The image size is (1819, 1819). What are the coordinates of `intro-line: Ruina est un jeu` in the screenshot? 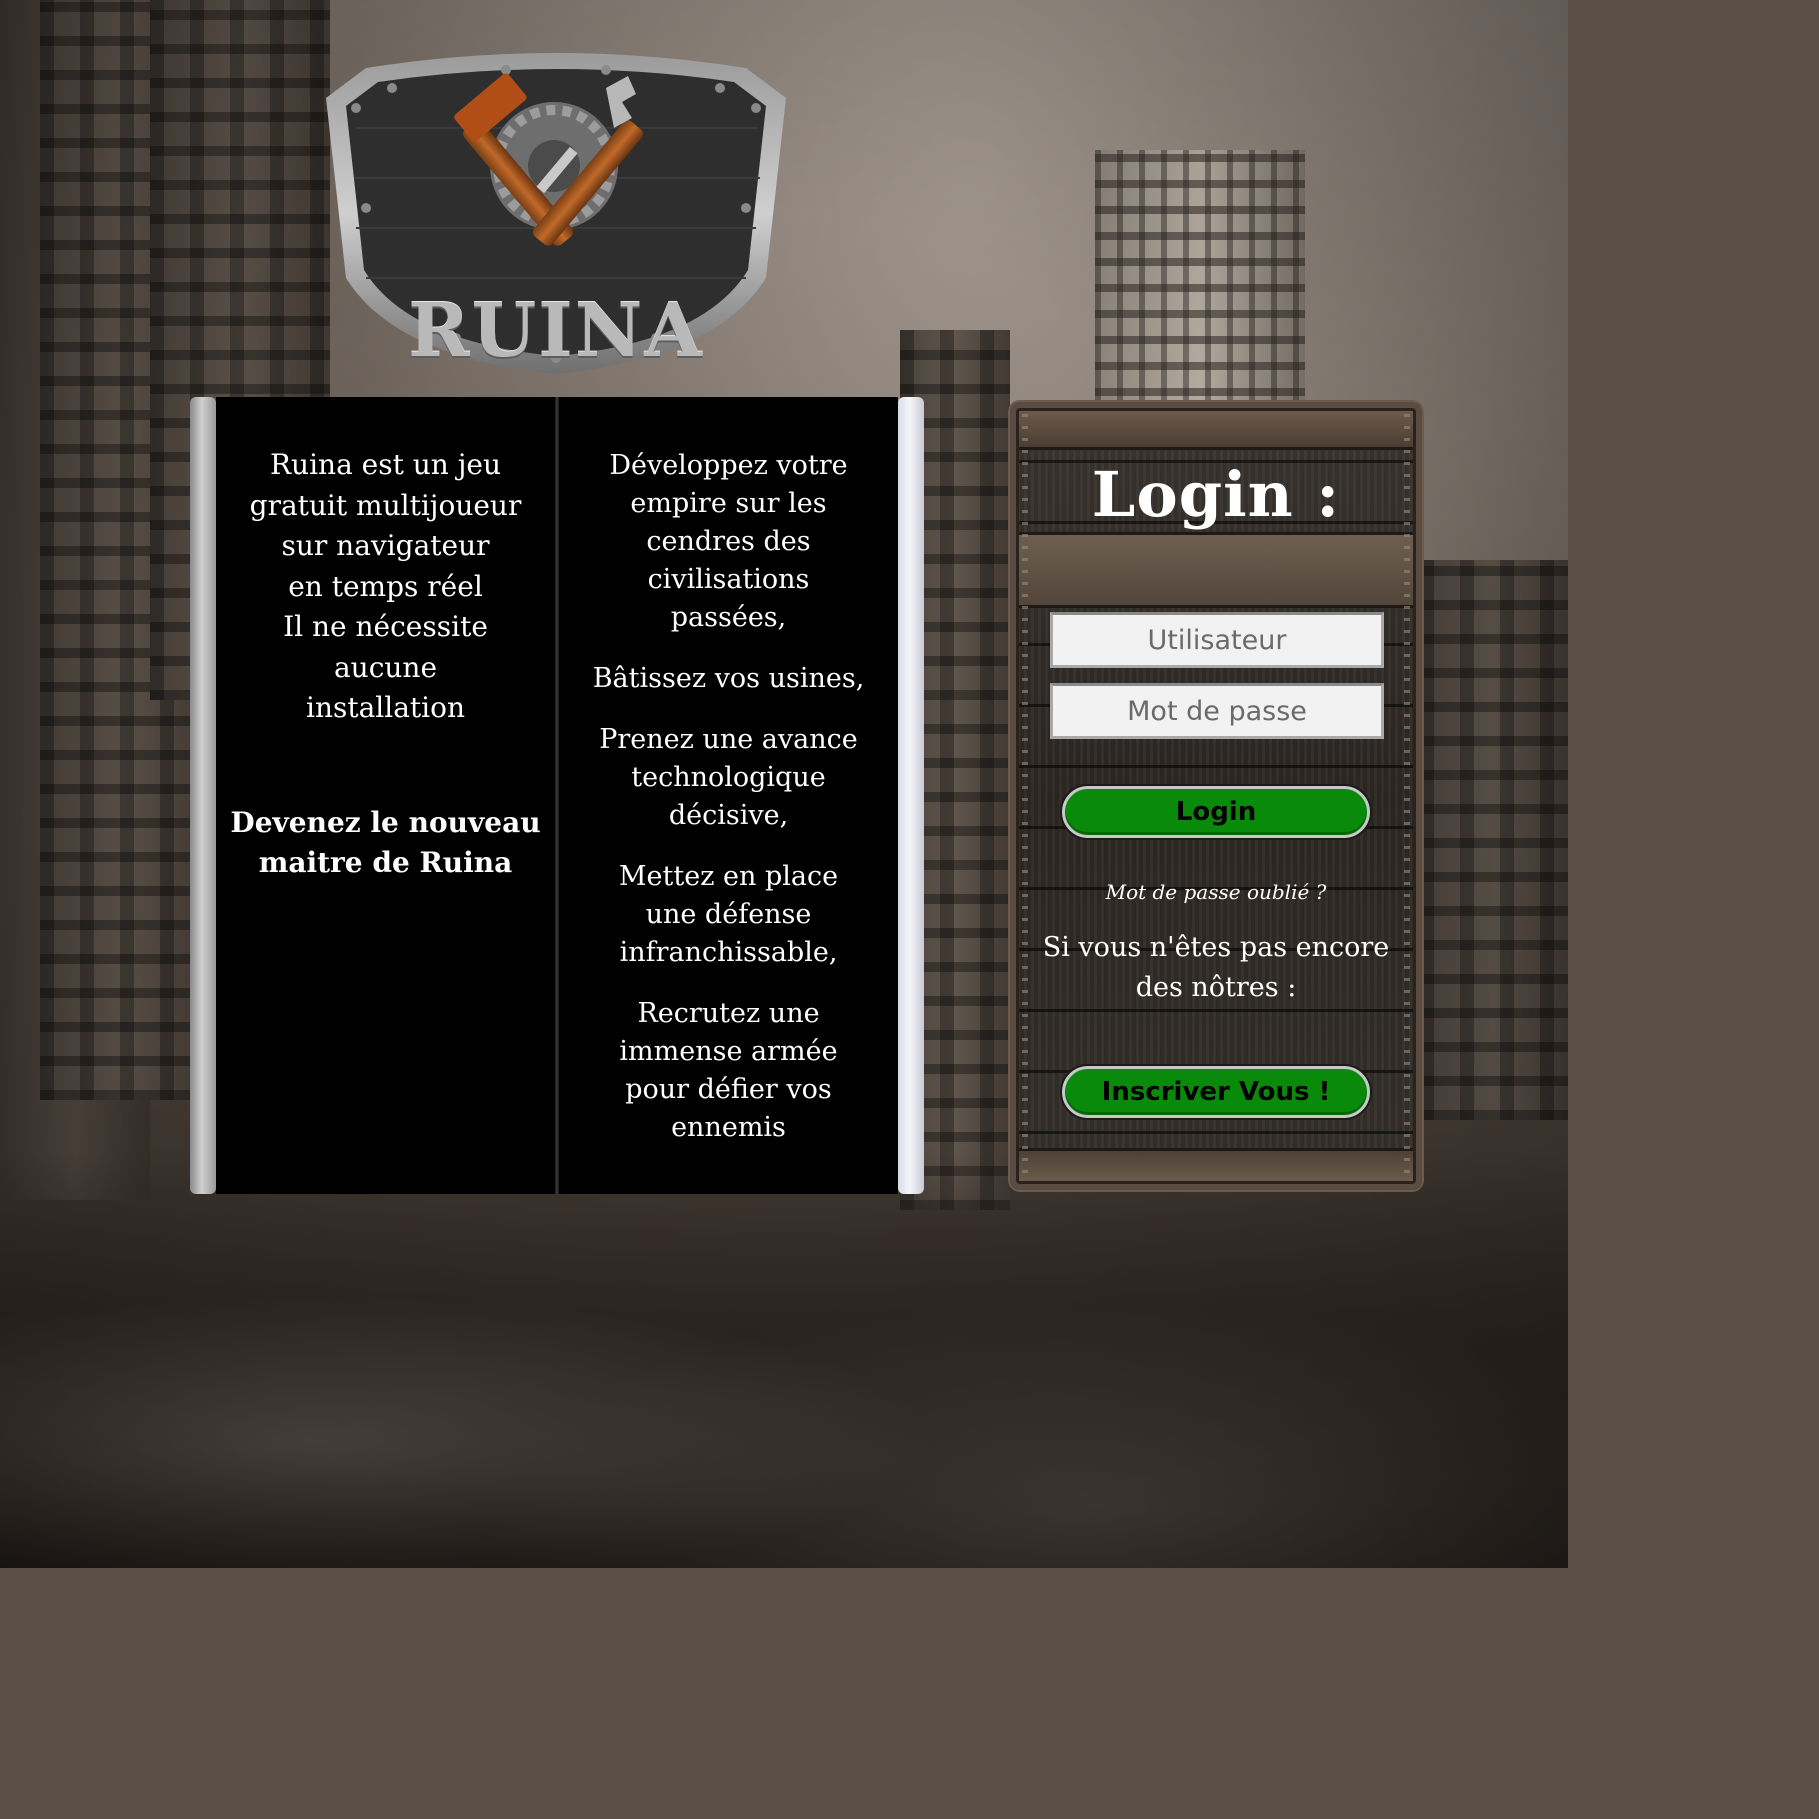 It's located at (385, 464).